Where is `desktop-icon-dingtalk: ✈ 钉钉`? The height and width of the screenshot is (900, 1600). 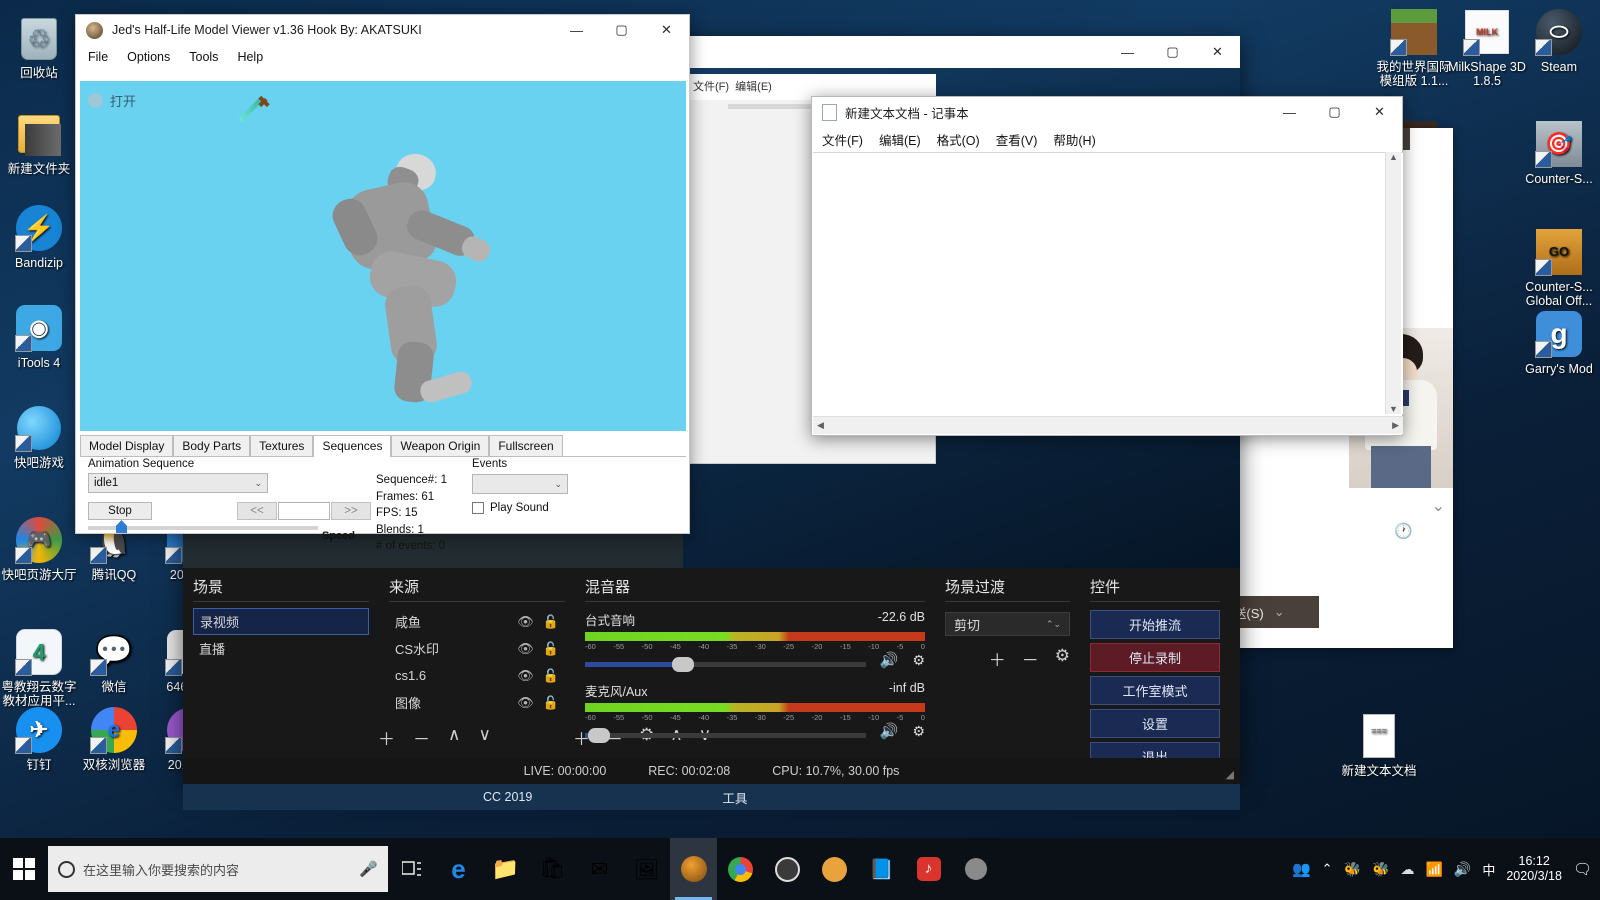
desktop-icon-dingtalk: ✈ 钉钉 is located at coordinates (39, 739).